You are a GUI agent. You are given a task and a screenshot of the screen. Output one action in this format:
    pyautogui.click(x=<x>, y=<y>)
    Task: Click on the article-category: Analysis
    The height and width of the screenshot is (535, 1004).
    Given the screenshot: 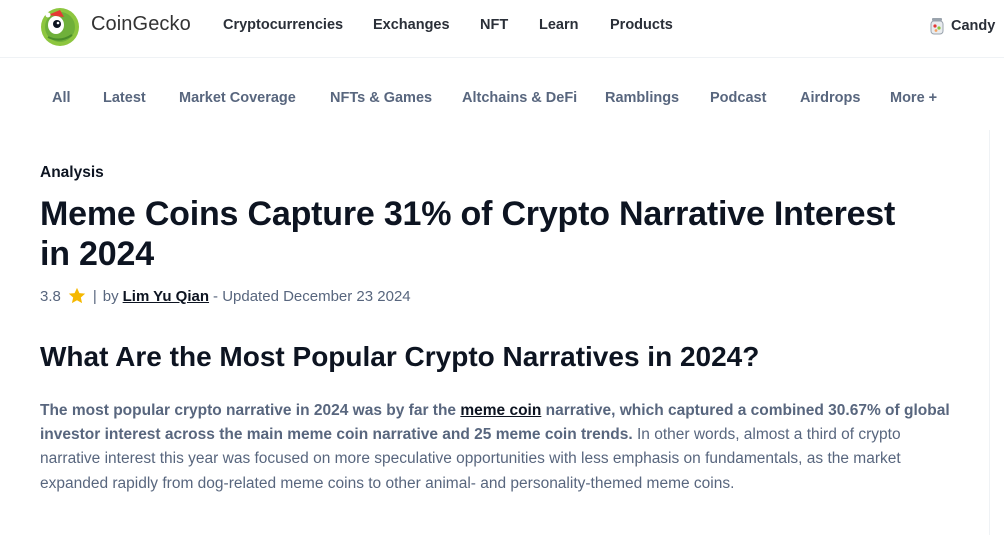 What is the action you would take?
    pyautogui.click(x=72, y=173)
    